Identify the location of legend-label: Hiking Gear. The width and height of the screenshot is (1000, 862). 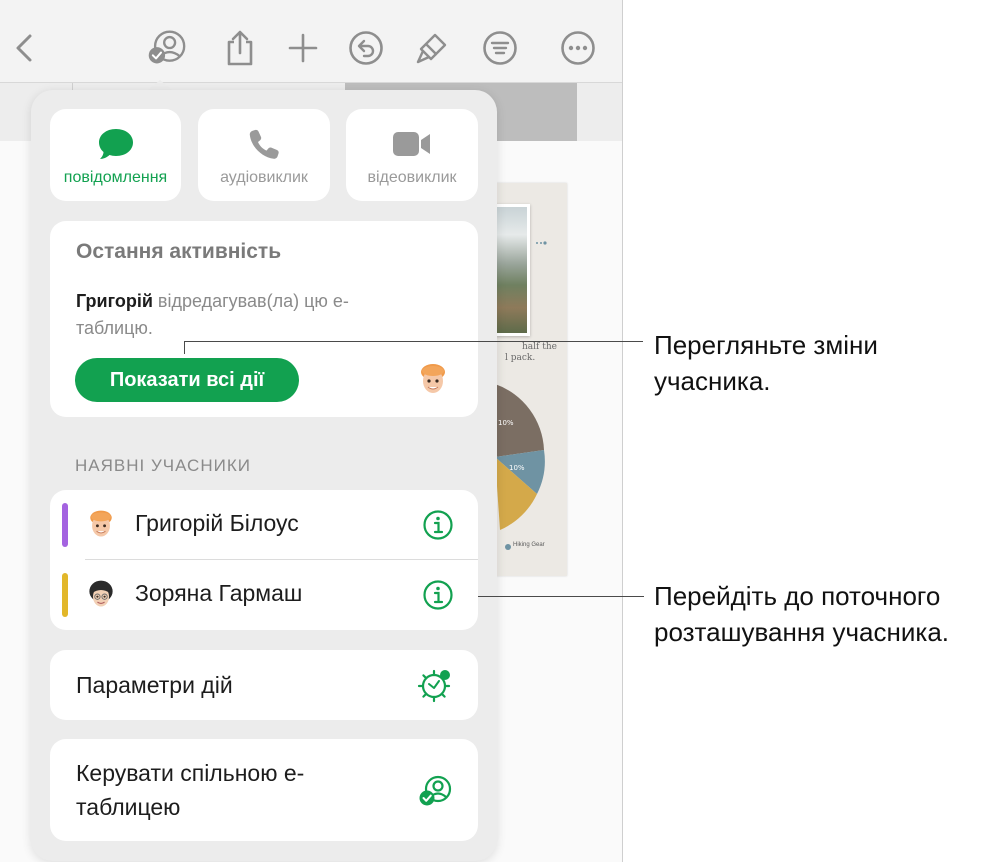
(529, 545).